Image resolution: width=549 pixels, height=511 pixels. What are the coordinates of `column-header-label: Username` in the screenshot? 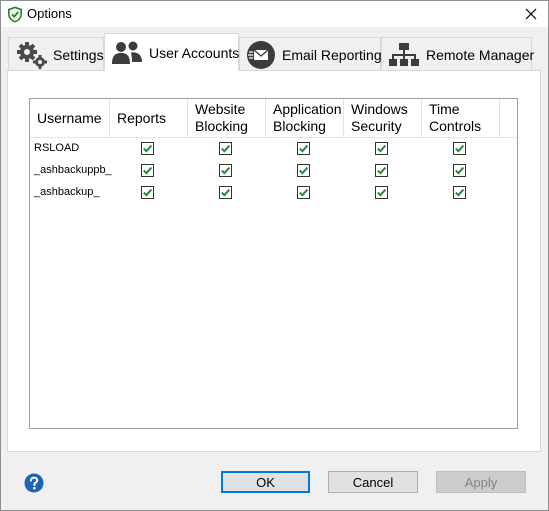 It's located at (69, 117).